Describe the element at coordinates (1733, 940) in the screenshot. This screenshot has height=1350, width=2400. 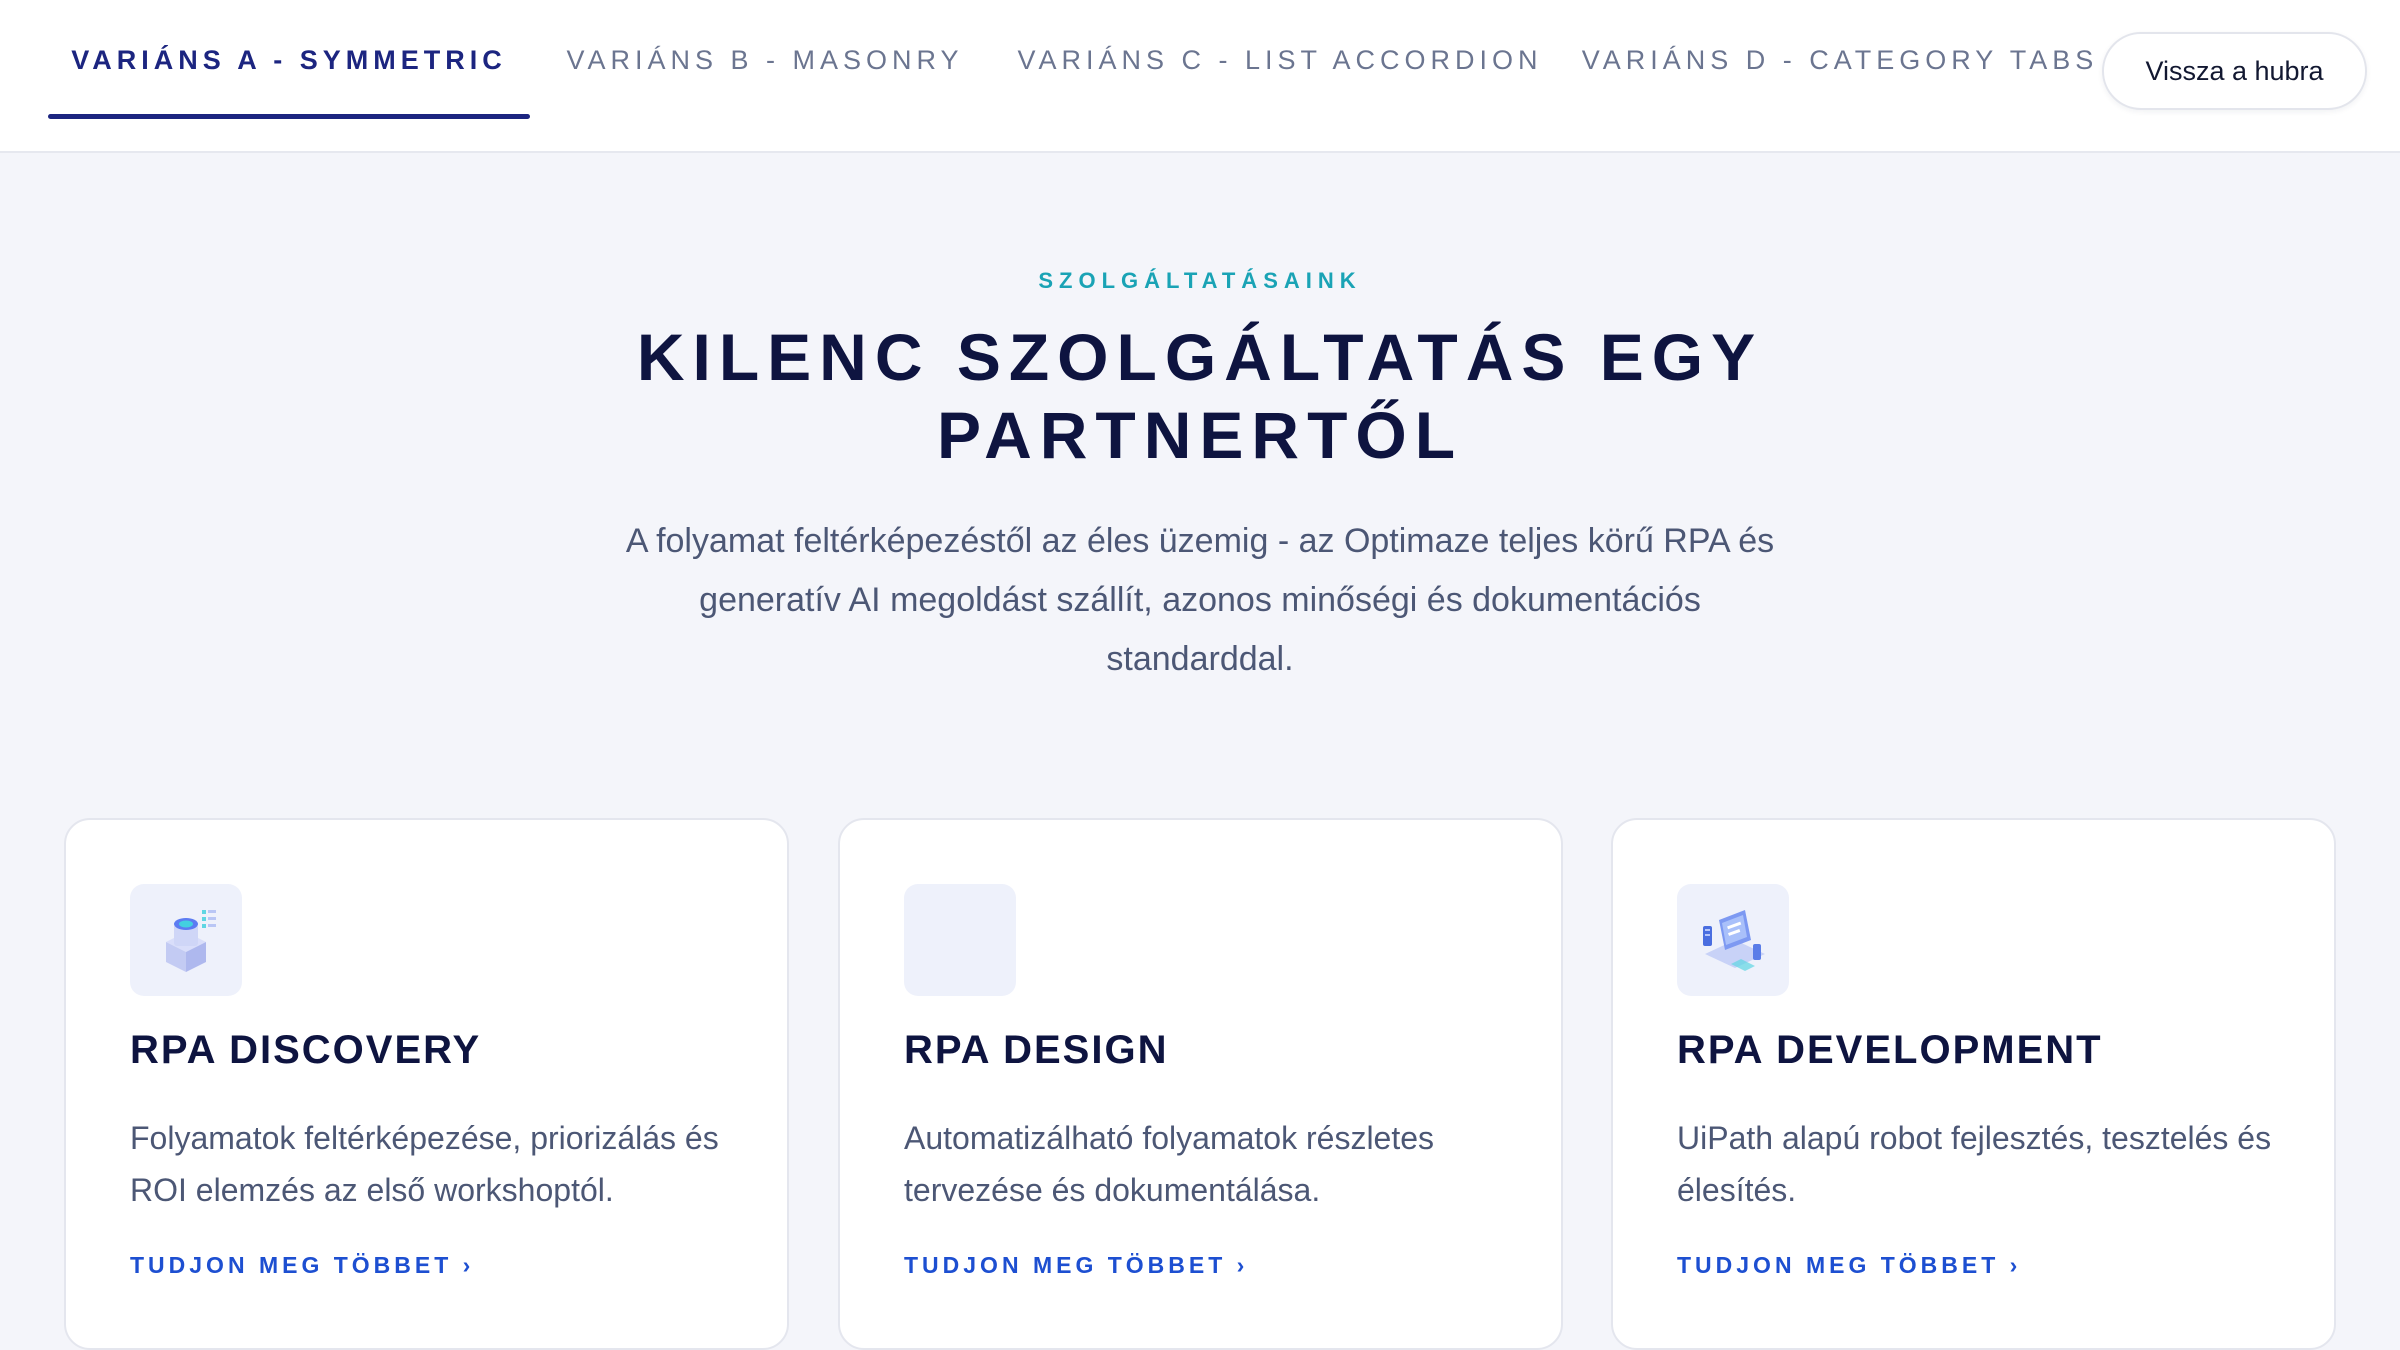
I see `laptop-devices-icon` at that location.